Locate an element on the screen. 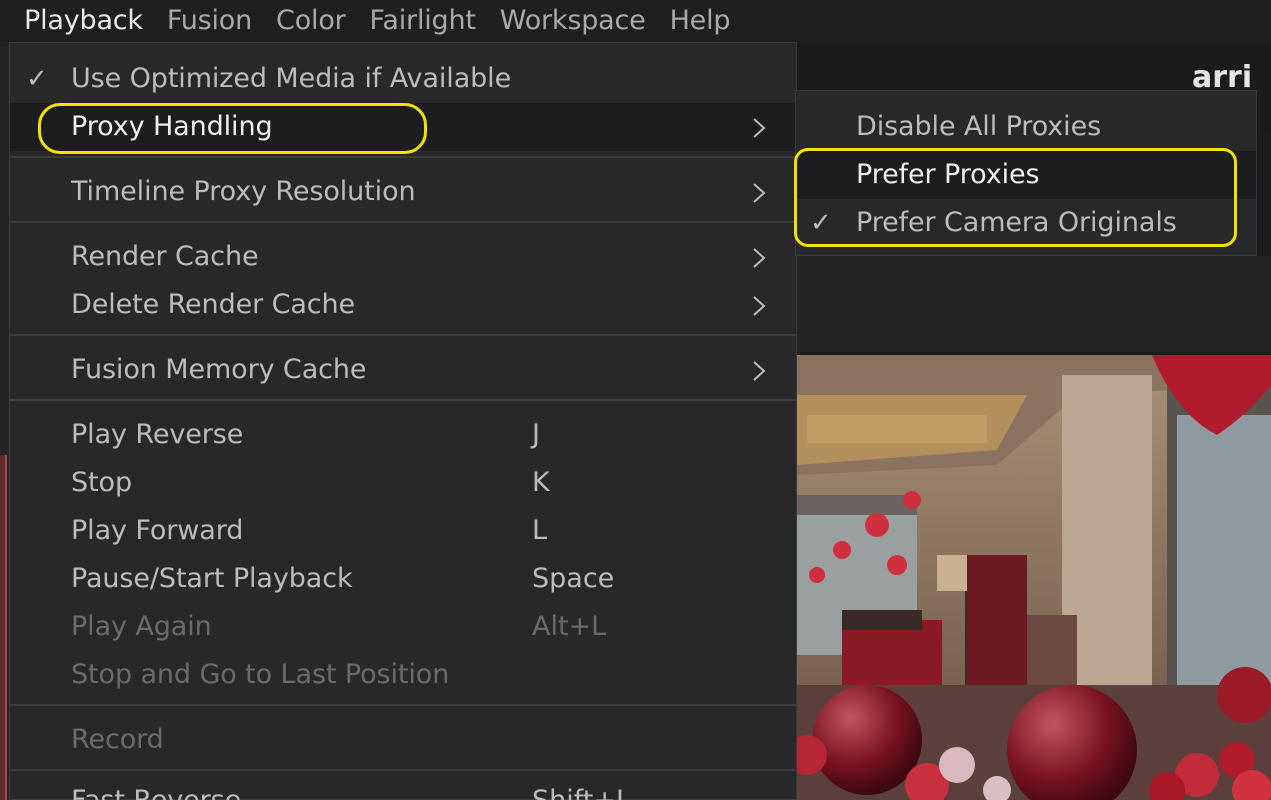 Image resolution: width=1271 pixels, height=800 pixels. menu-fusion: Fusion is located at coordinates (209, 21).